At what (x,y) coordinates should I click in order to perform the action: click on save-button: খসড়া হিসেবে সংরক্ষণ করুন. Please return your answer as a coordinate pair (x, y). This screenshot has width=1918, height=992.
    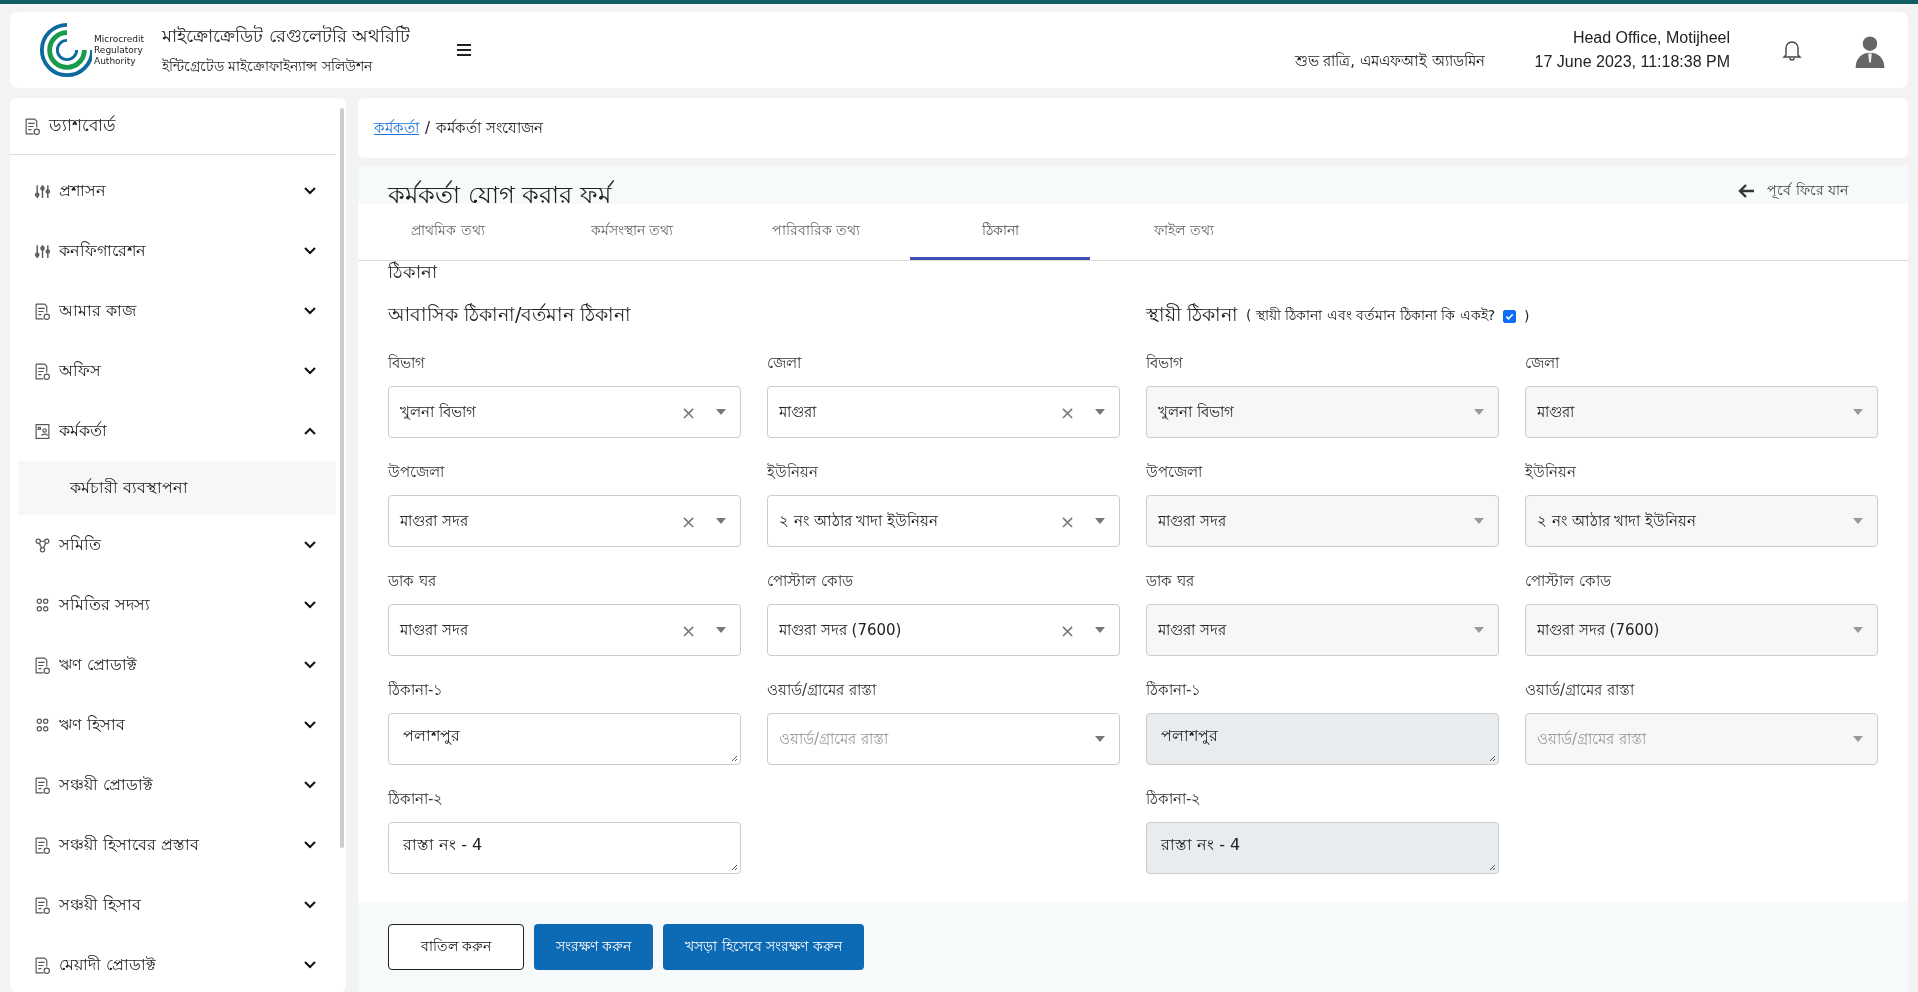
    Looking at the image, I should click on (763, 947).